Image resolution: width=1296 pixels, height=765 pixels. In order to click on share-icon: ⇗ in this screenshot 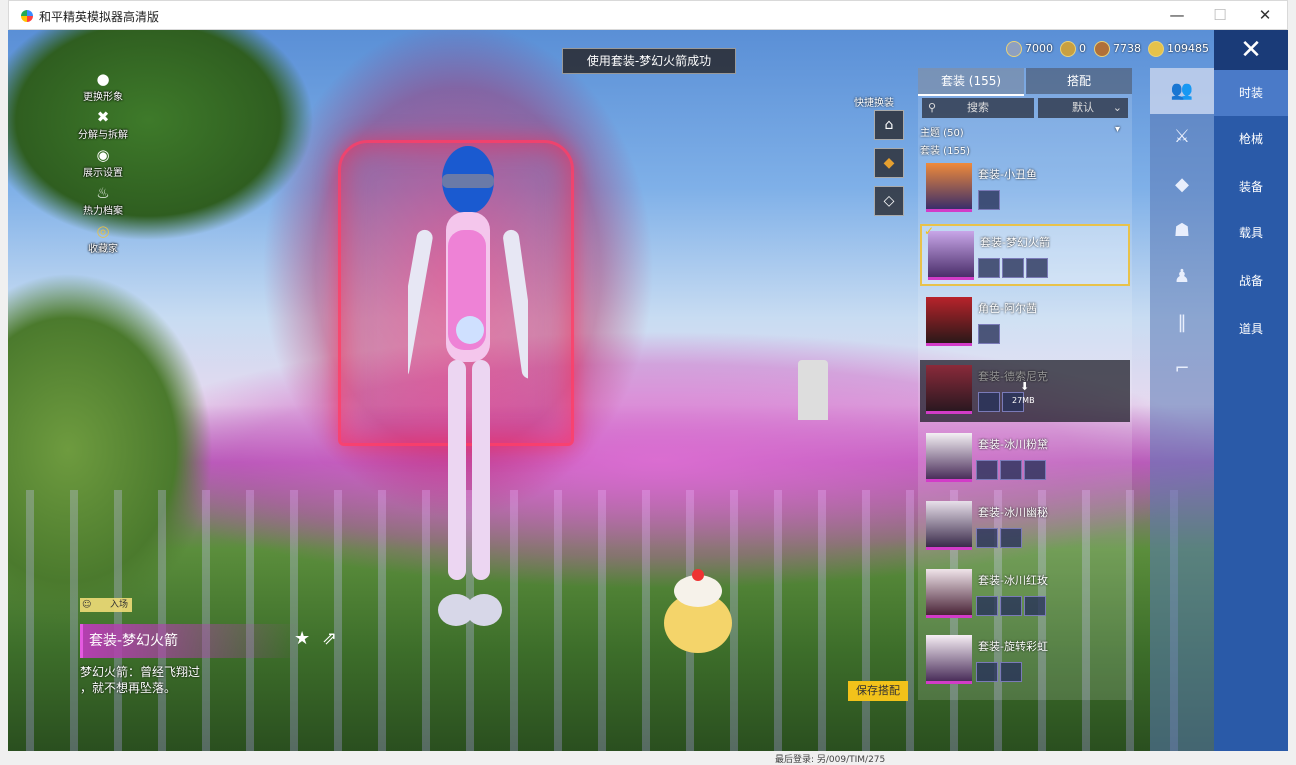, I will do `click(329, 638)`.